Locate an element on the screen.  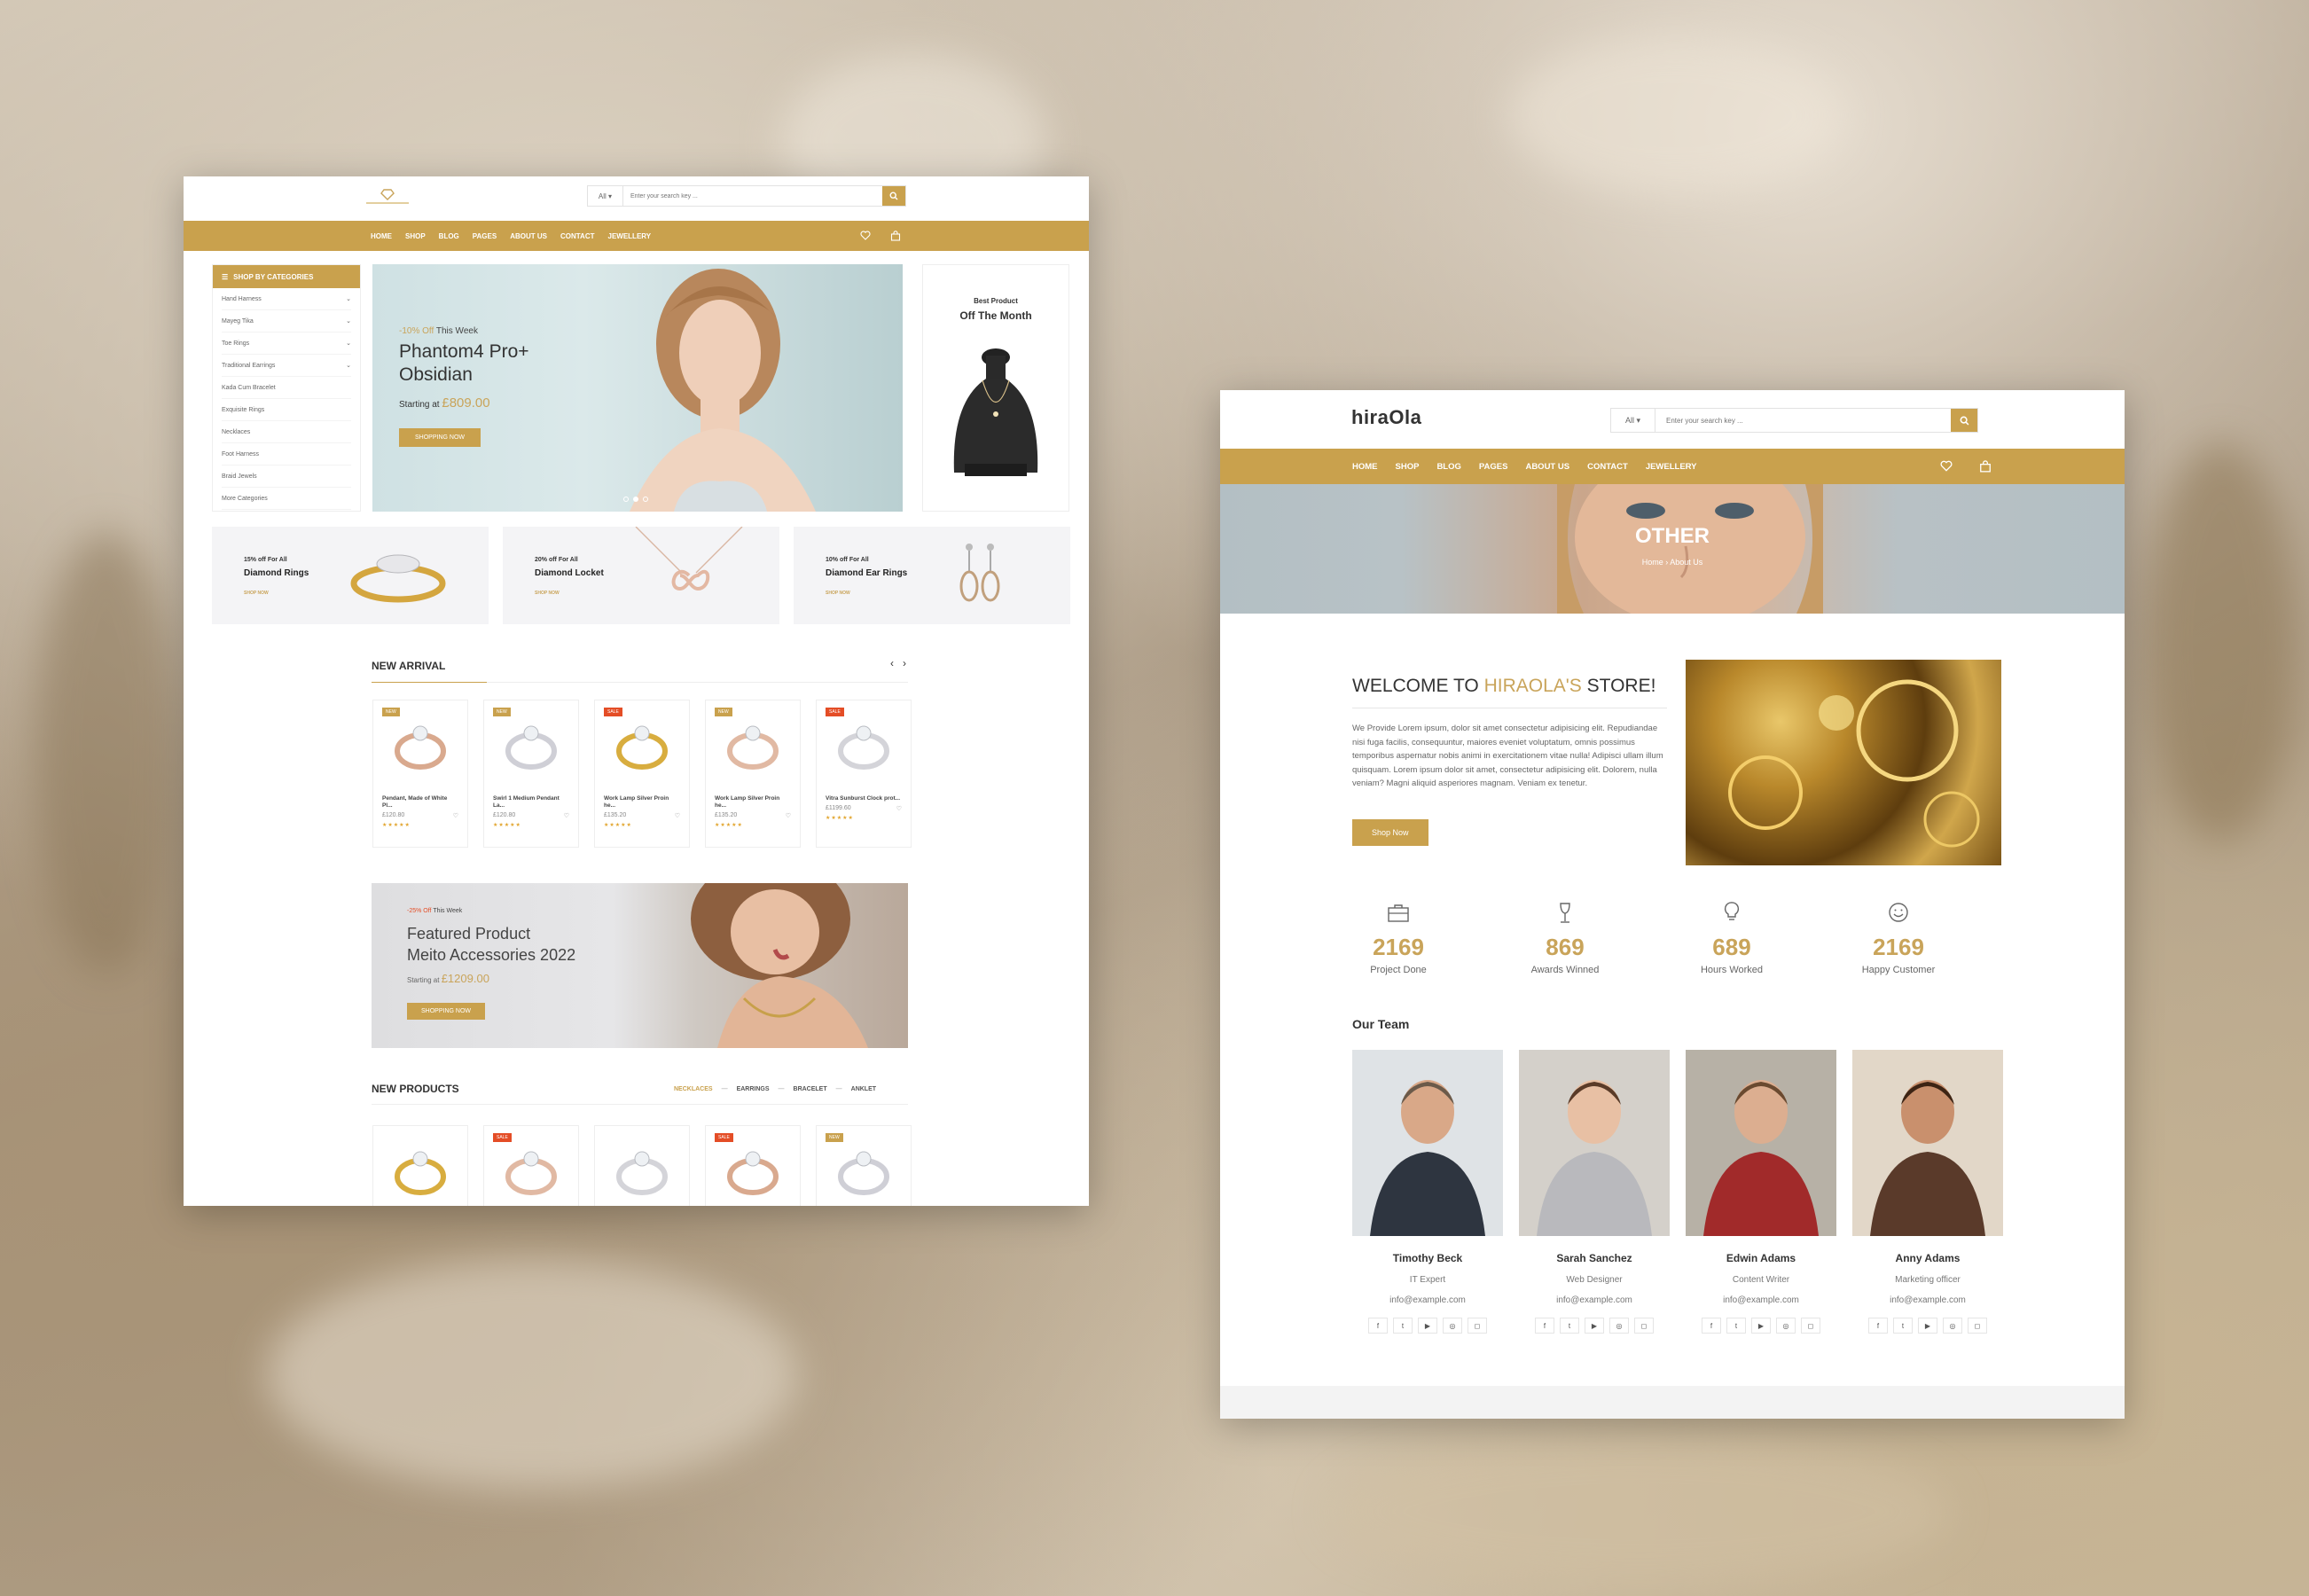
tab-anklet: ANKLET is located at coordinates (863, 1089).